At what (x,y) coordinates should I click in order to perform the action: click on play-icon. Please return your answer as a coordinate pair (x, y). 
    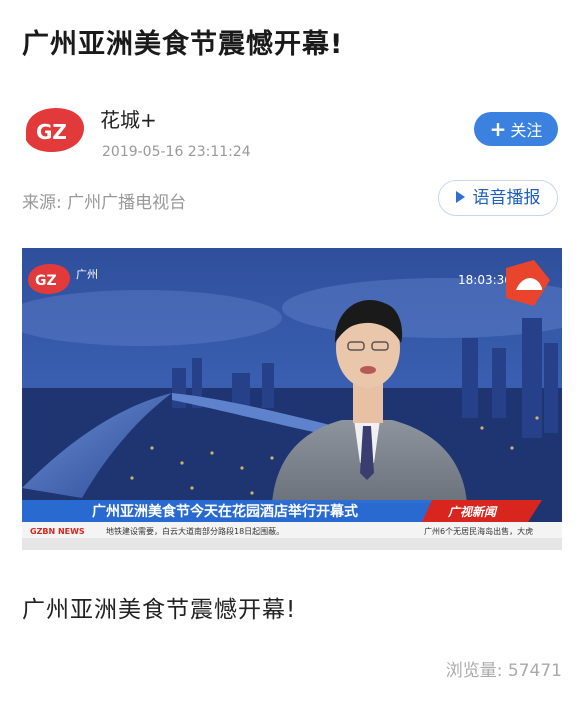
    Looking at the image, I should click on (460, 197).